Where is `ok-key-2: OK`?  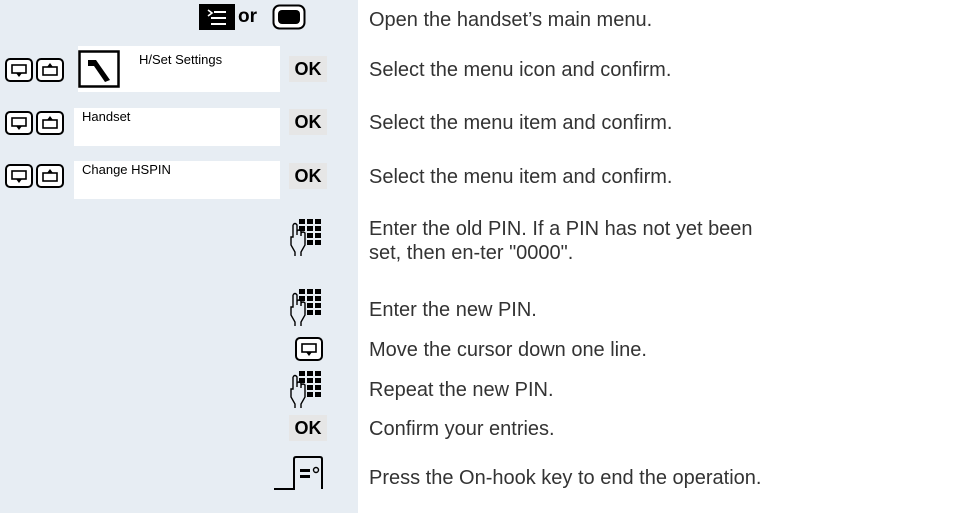
ok-key-2: OK is located at coordinates (308, 122).